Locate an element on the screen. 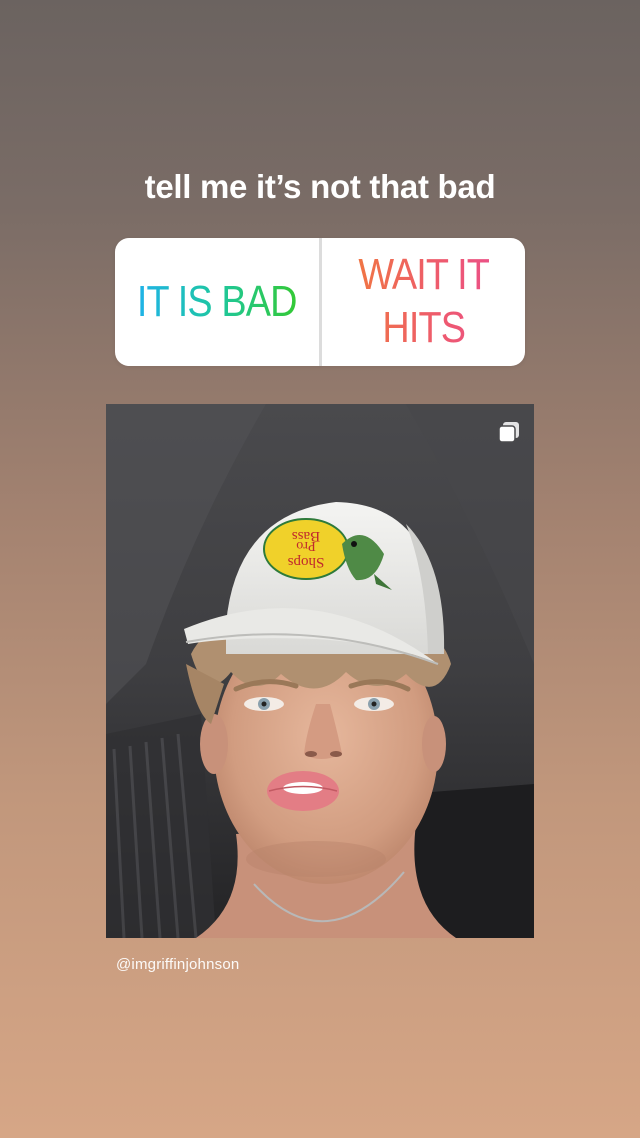 This screenshot has height=1138, width=640. poll-divider is located at coordinates (320, 302).